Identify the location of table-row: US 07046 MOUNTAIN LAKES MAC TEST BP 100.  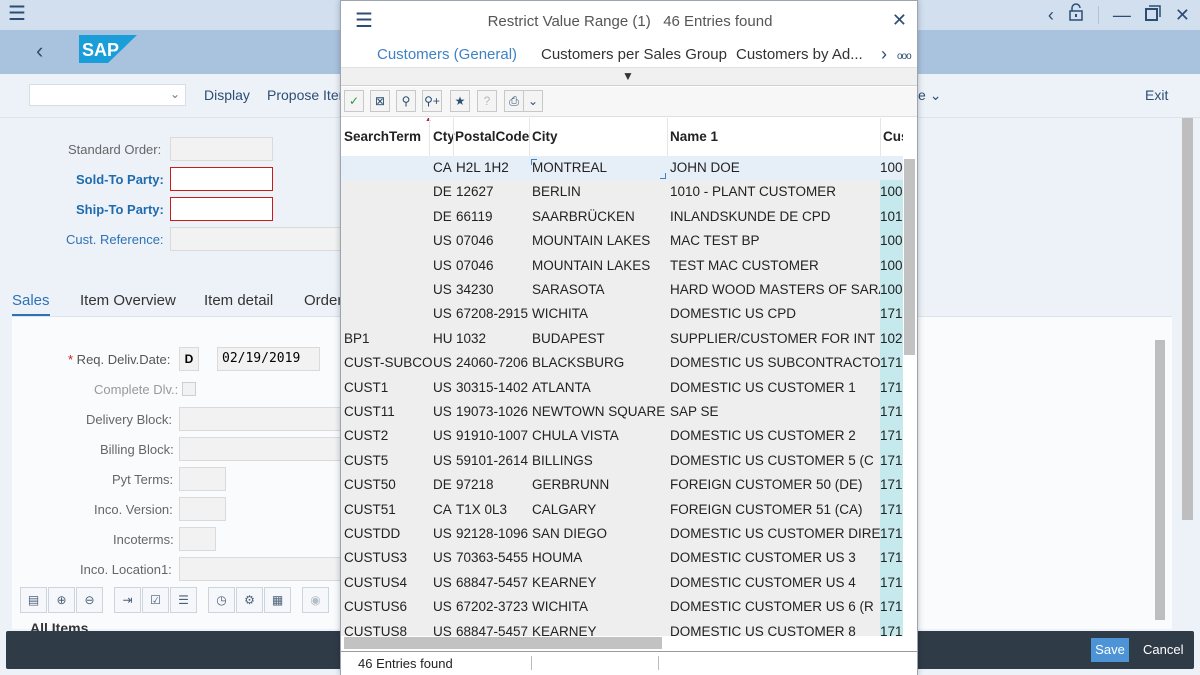
(622, 241).